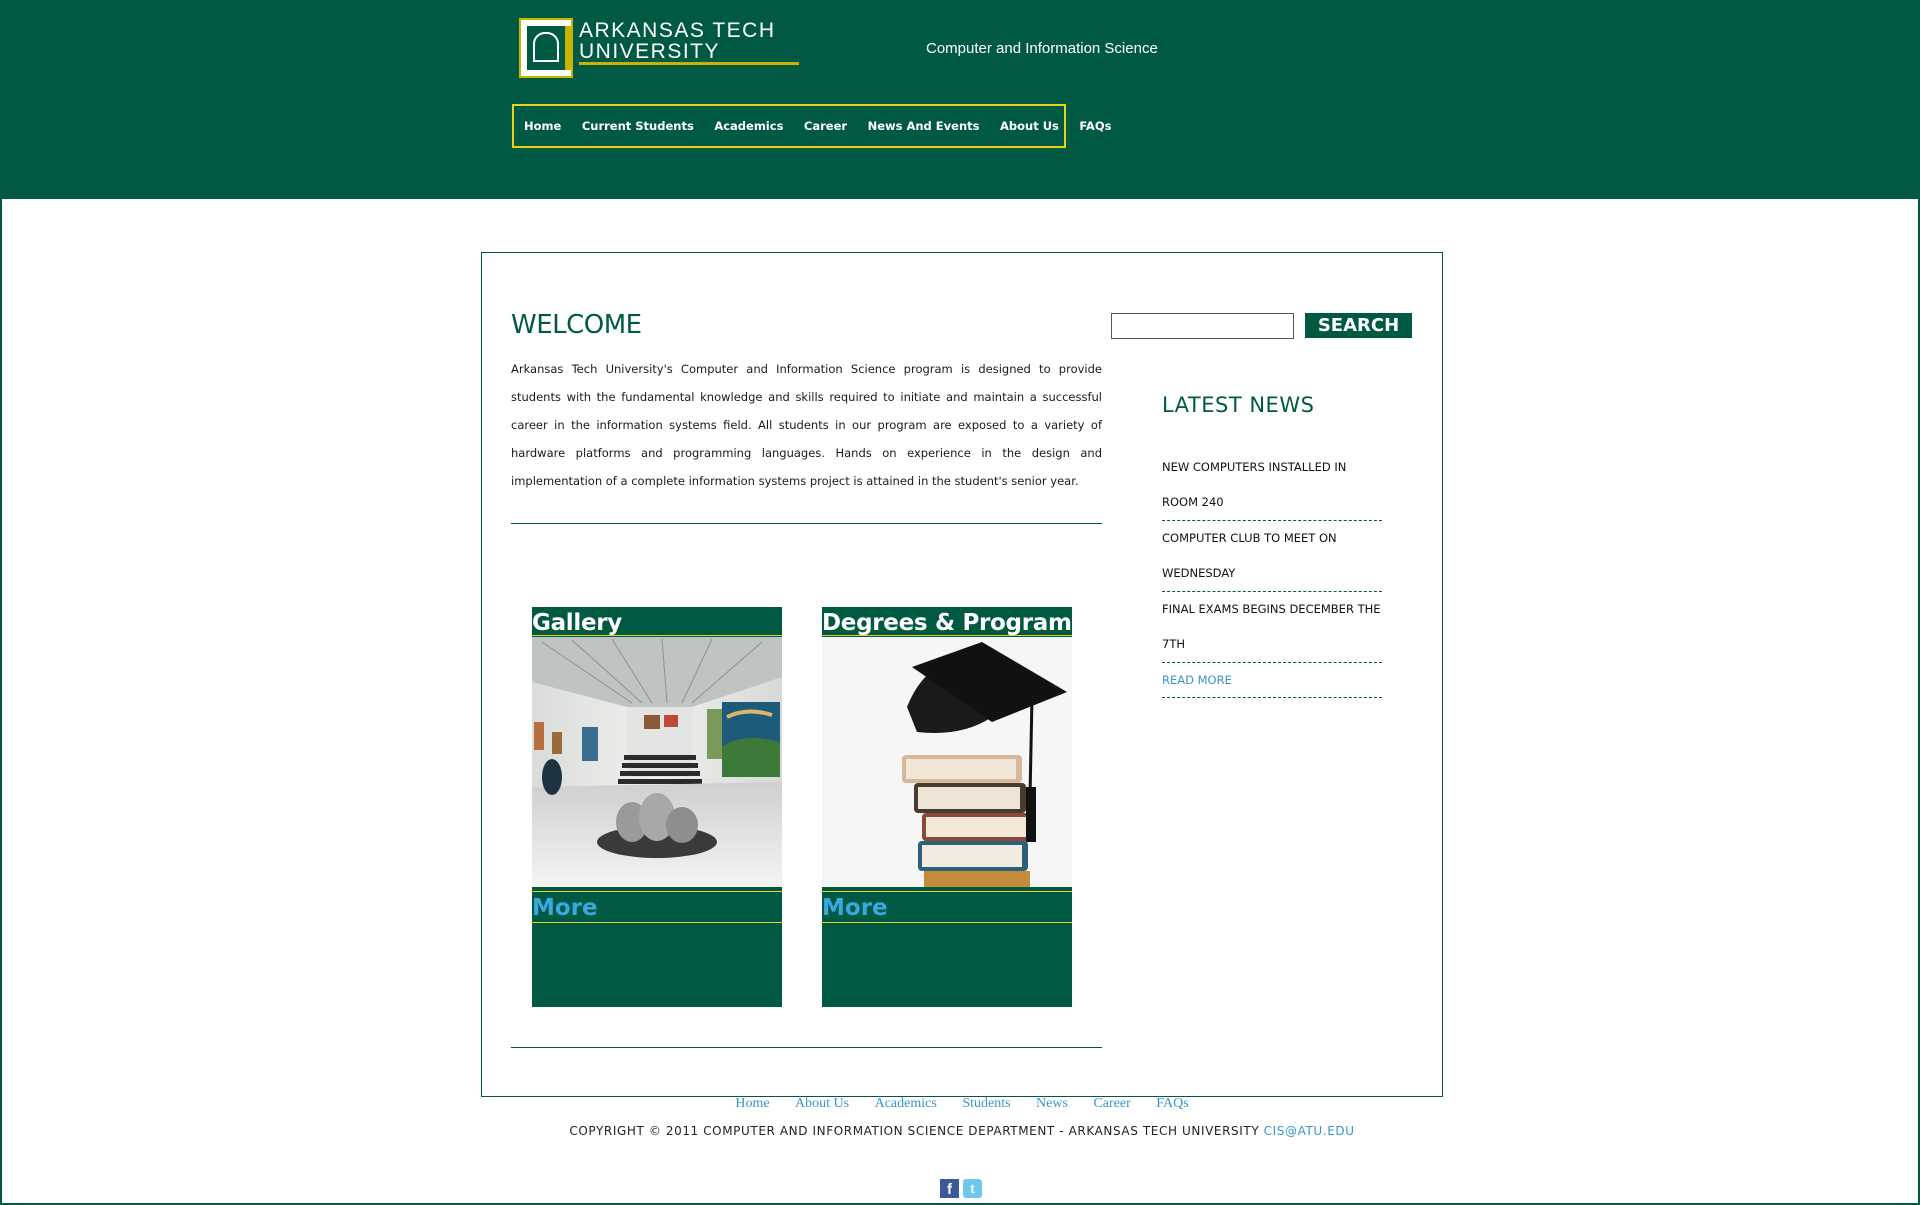  Describe the element at coordinates (924, 126) in the screenshot. I see `nav-news-and-events: News And Events` at that location.